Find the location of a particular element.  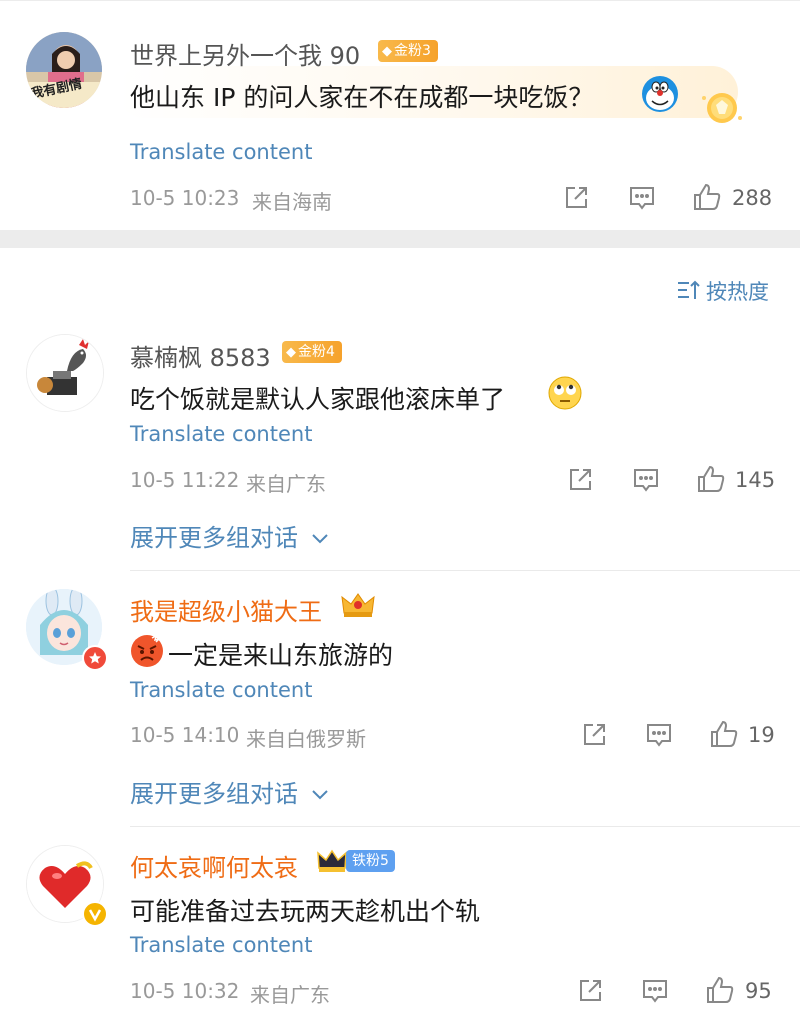

verified-v-icon is located at coordinates (95, 914).